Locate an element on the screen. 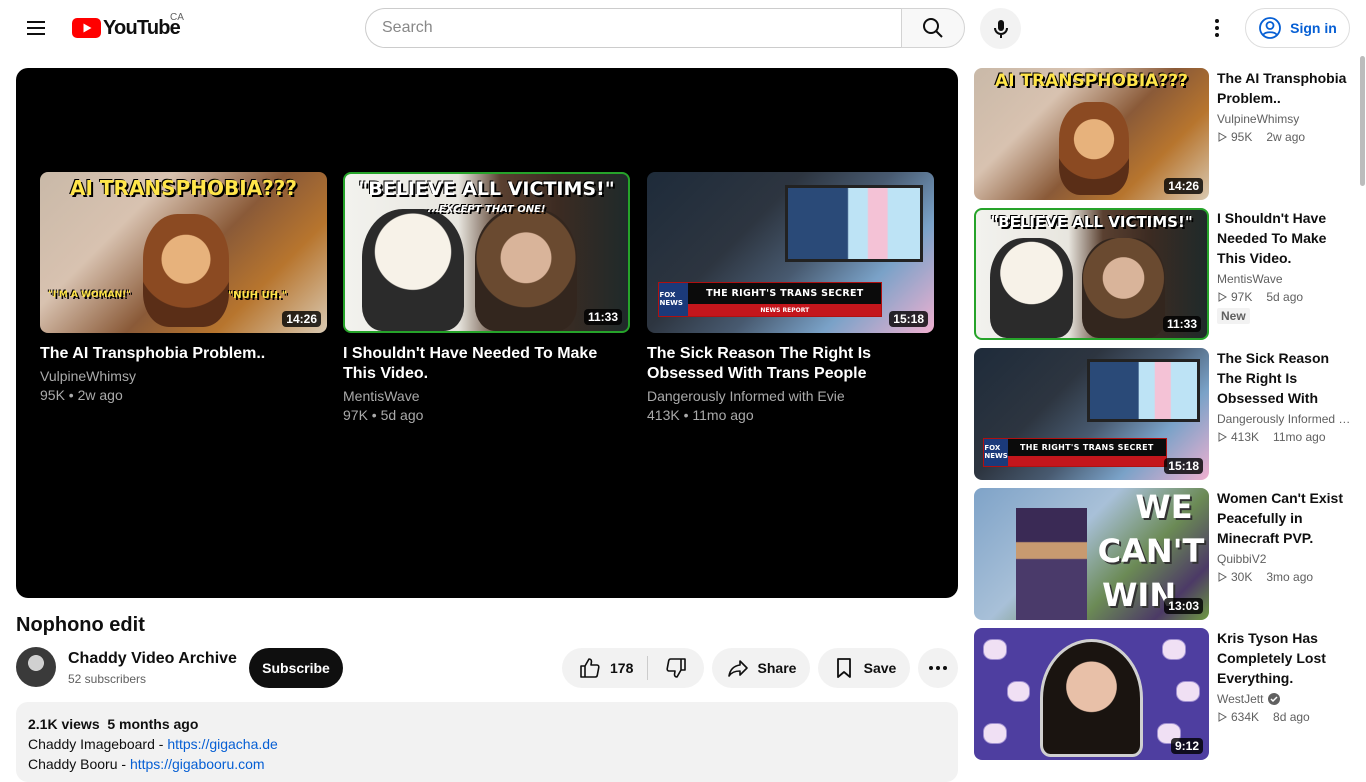 Image resolution: width=1366 pixels, height=782 pixels. scrollbar-thumb is located at coordinates (1362, 121).